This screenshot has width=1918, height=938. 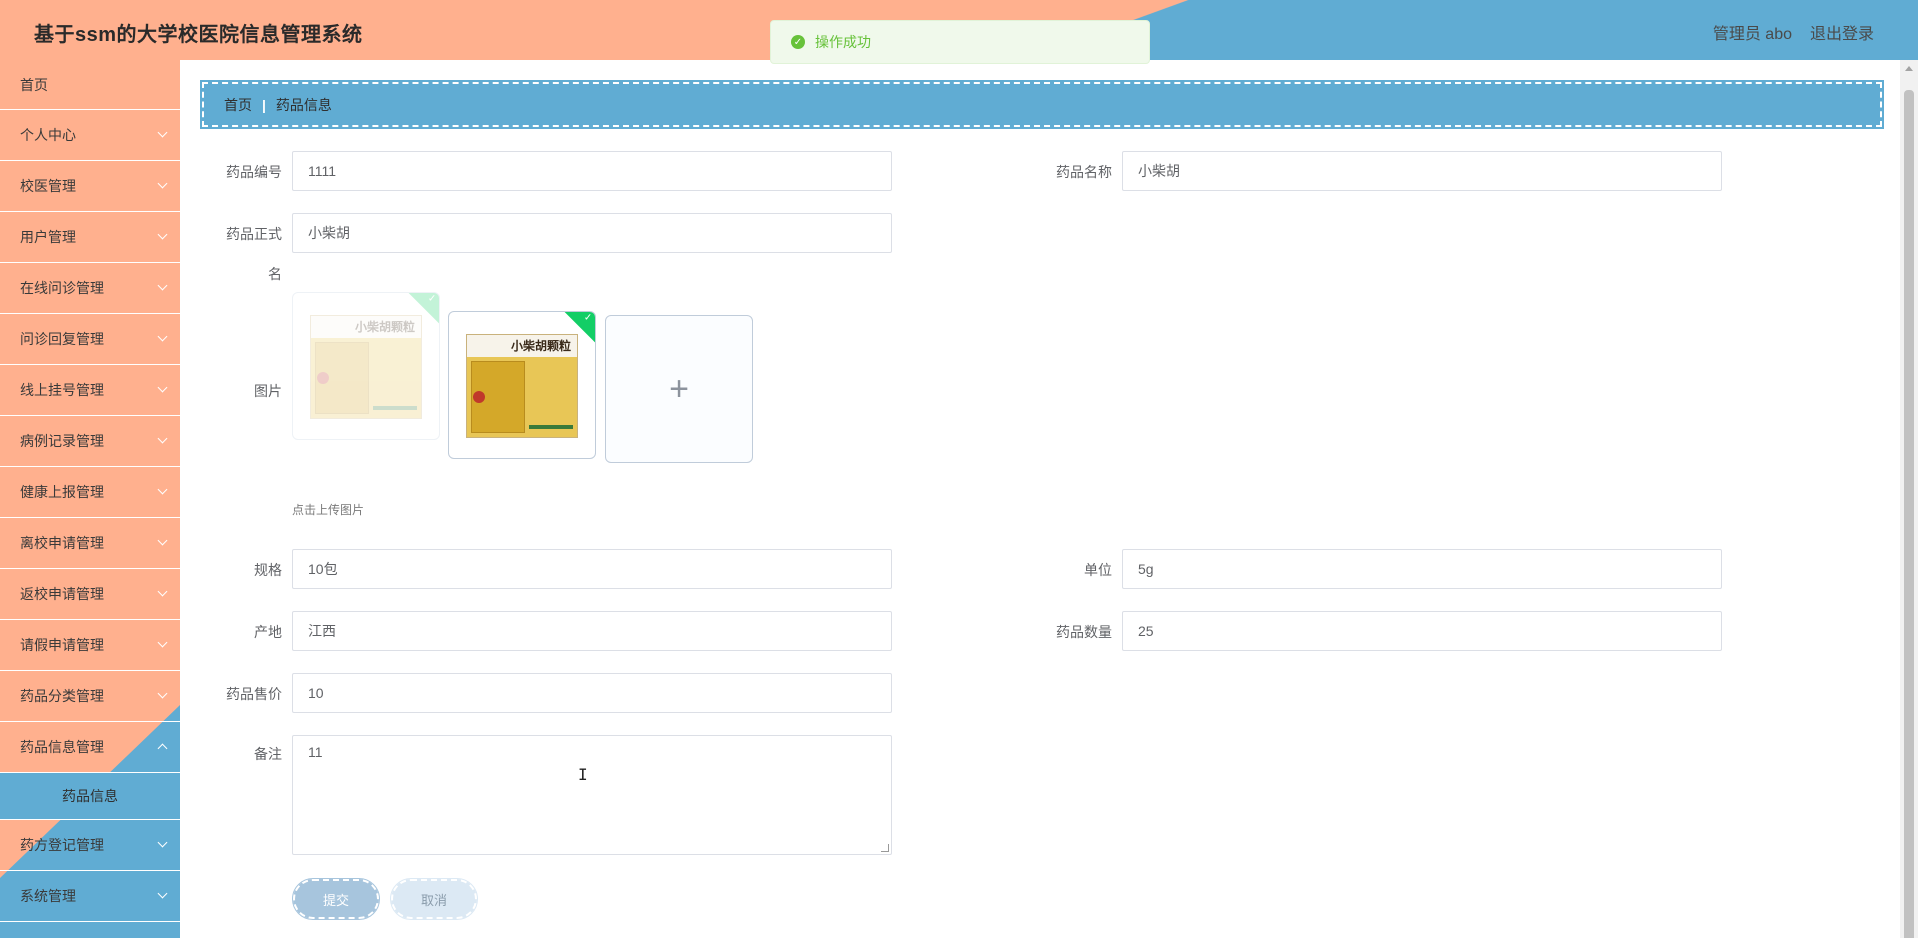 What do you see at coordinates (62, 339) in the screenshot?
I see `sidebar-item-label: 问诊回复管理` at bounding box center [62, 339].